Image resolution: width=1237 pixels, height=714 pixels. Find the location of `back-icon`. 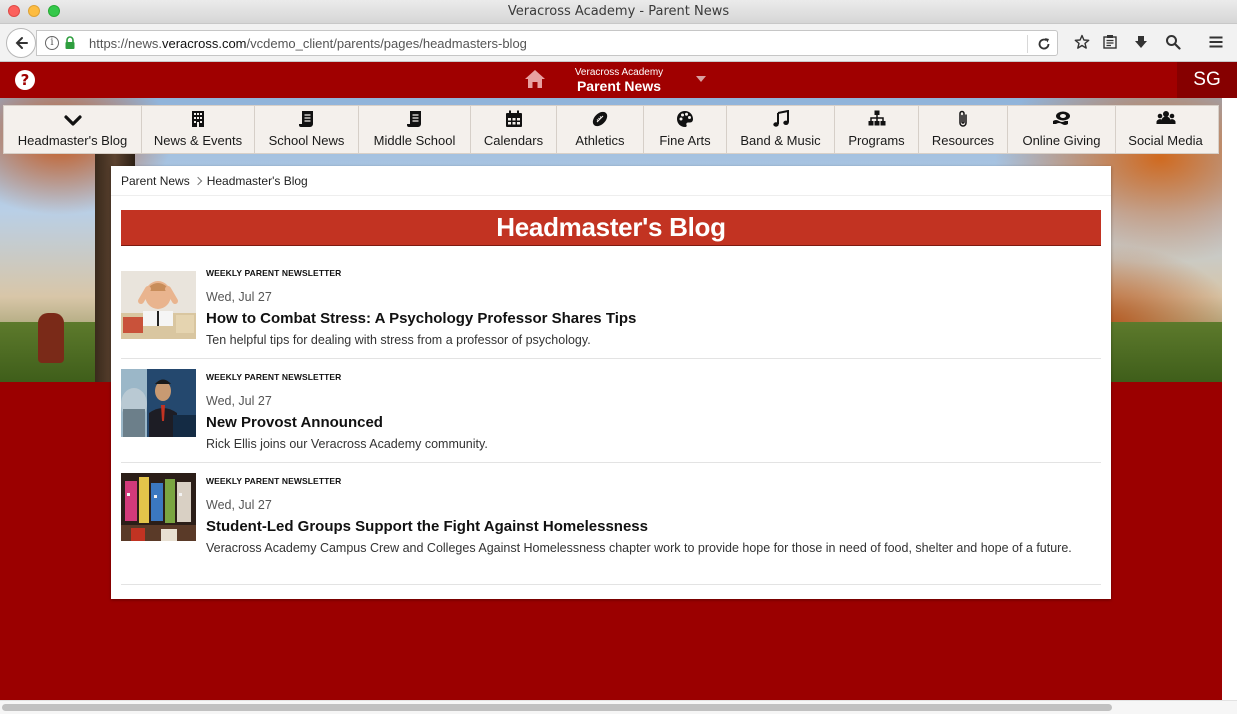

back-icon is located at coordinates (21, 43).